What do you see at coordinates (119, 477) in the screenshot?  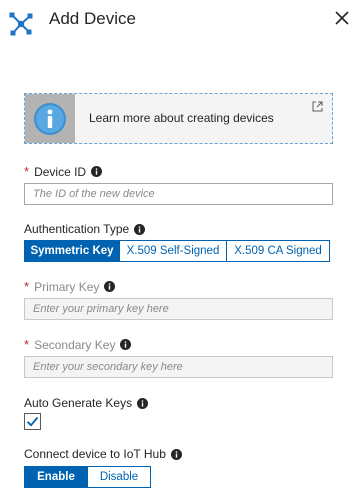 I see `connect-option-disable: Disable` at bounding box center [119, 477].